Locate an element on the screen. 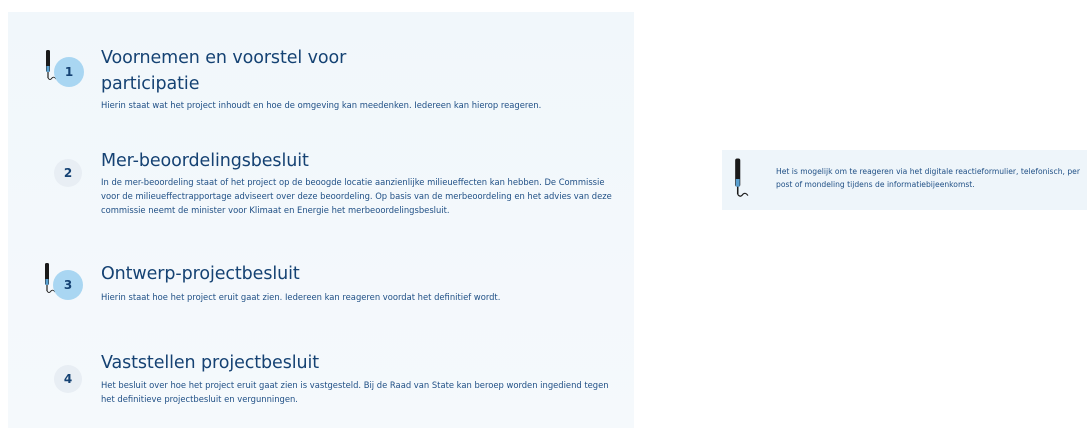 This screenshot has width=1087, height=430. step-number-badge: 2 is located at coordinates (68, 173).